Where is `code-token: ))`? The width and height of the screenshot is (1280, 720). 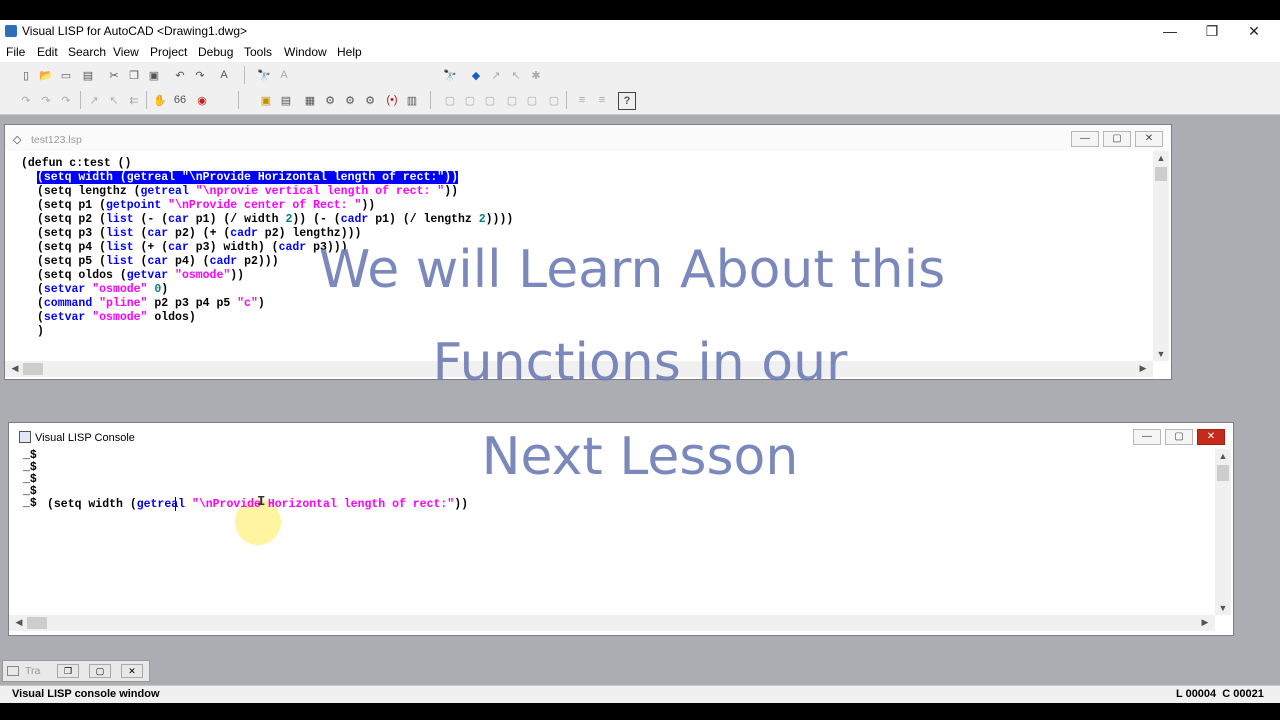 code-token: )) is located at coordinates (461, 504).